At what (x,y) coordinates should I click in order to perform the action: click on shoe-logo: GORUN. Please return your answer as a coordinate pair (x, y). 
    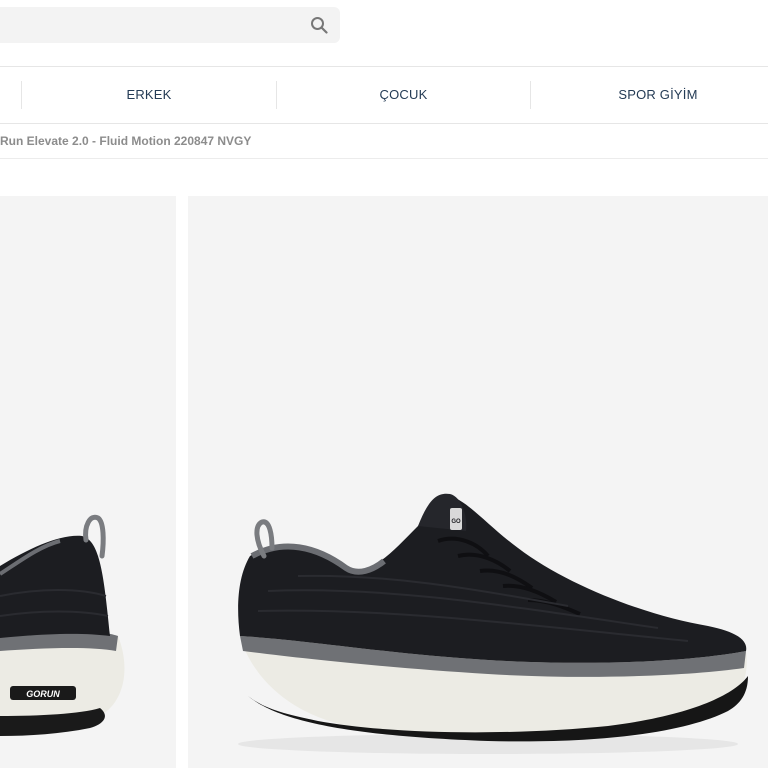
    Looking at the image, I should click on (43, 694).